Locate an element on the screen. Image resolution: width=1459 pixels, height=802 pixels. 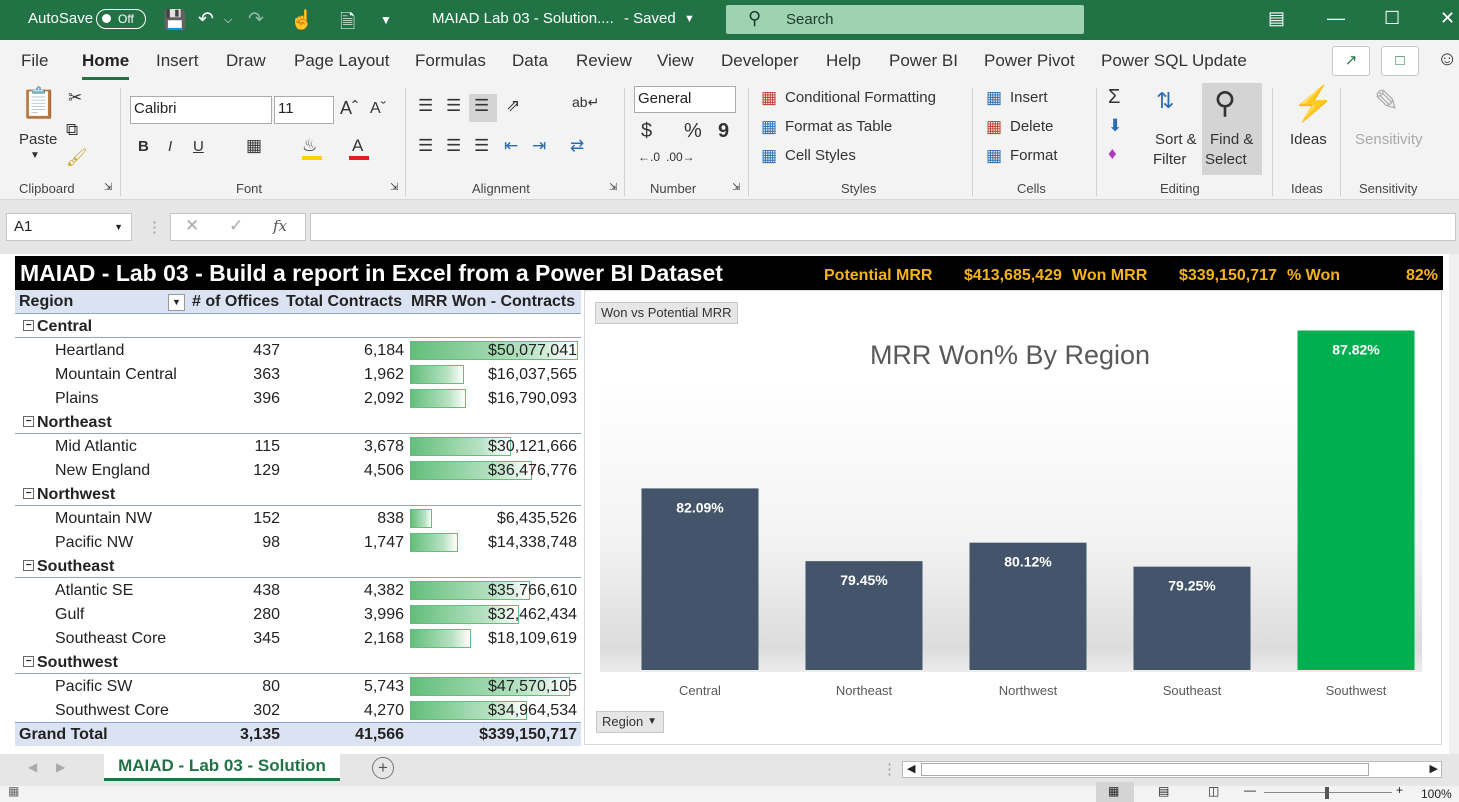
horizontal-scrollbar: ◀ ▶ is located at coordinates (1172, 769).